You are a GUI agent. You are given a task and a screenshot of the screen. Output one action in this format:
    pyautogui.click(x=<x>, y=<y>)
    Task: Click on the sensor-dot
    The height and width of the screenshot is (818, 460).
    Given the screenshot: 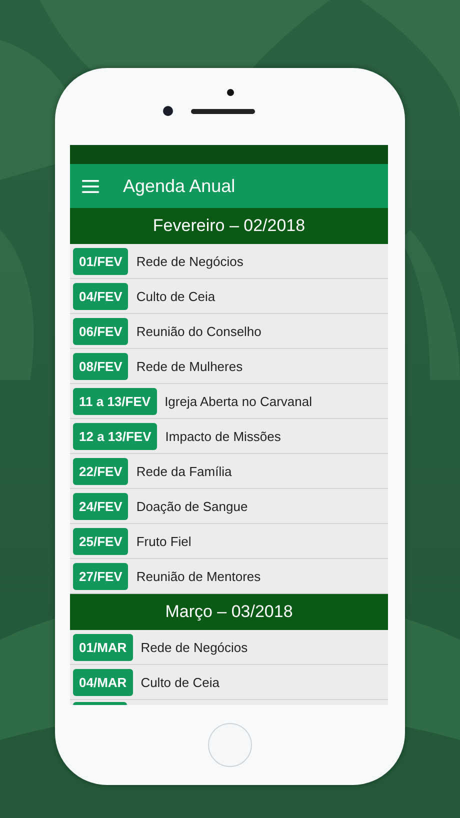 What is the action you would take?
    pyautogui.click(x=230, y=92)
    